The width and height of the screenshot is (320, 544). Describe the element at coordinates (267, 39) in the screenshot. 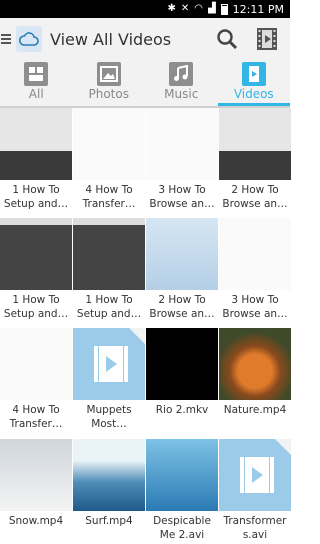

I see `film-strip-icon` at that location.